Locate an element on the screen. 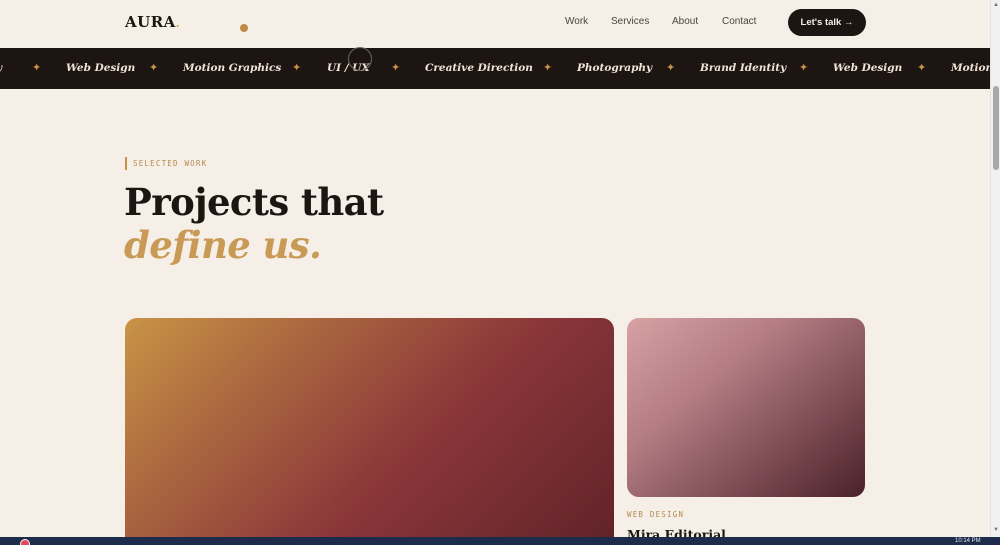  marquee-item: Photography is located at coordinates (615, 68).